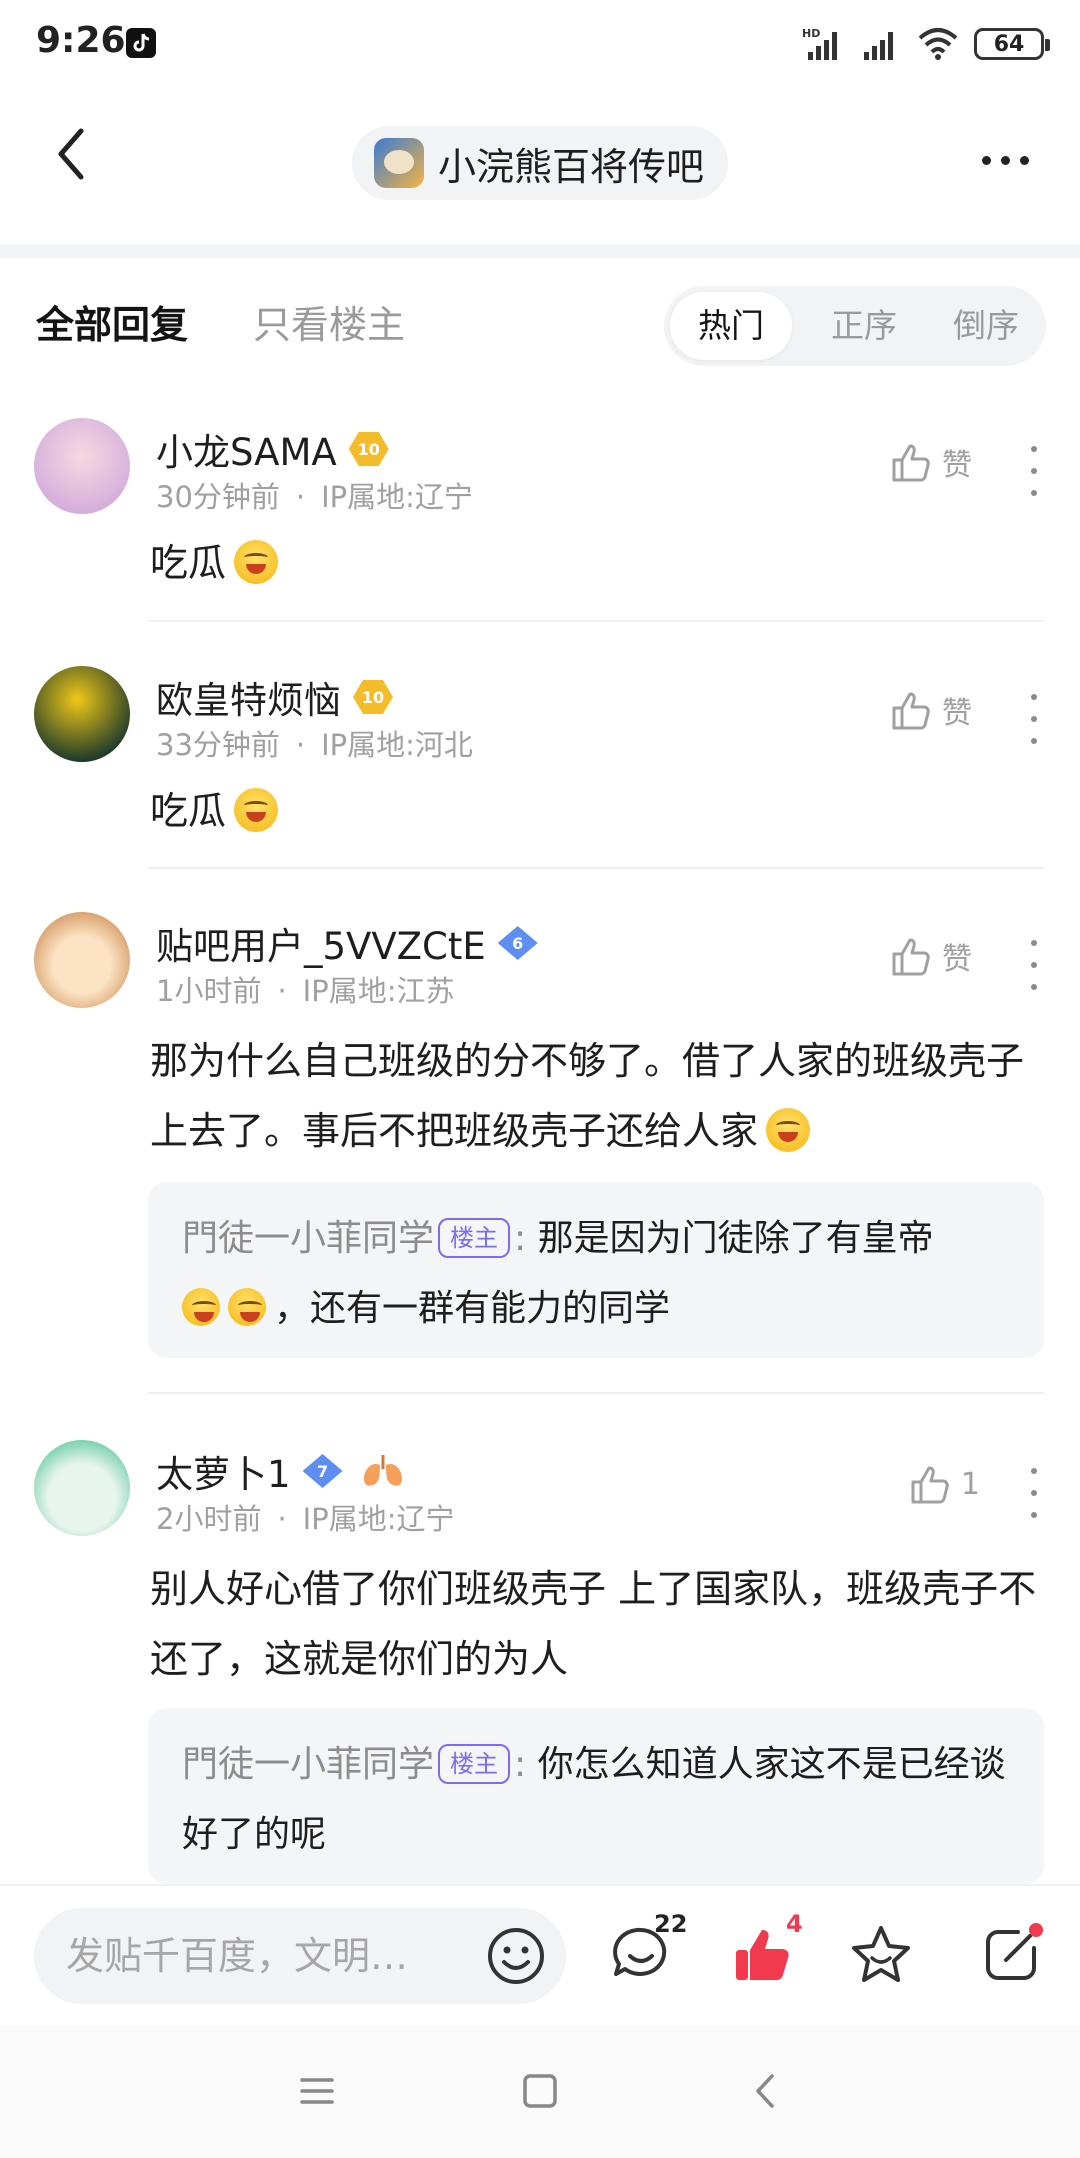 The image size is (1080, 2158). What do you see at coordinates (647, 1952) in the screenshot?
I see `comments-button: 22` at bounding box center [647, 1952].